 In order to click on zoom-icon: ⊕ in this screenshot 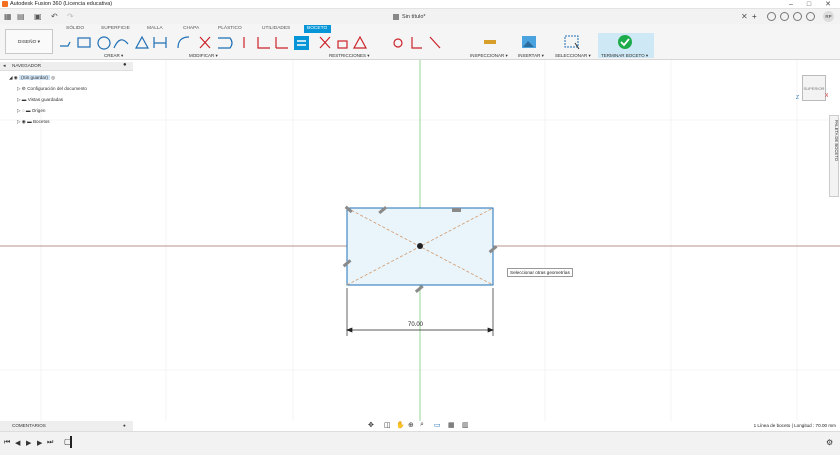, I will do `click(411, 425)`.